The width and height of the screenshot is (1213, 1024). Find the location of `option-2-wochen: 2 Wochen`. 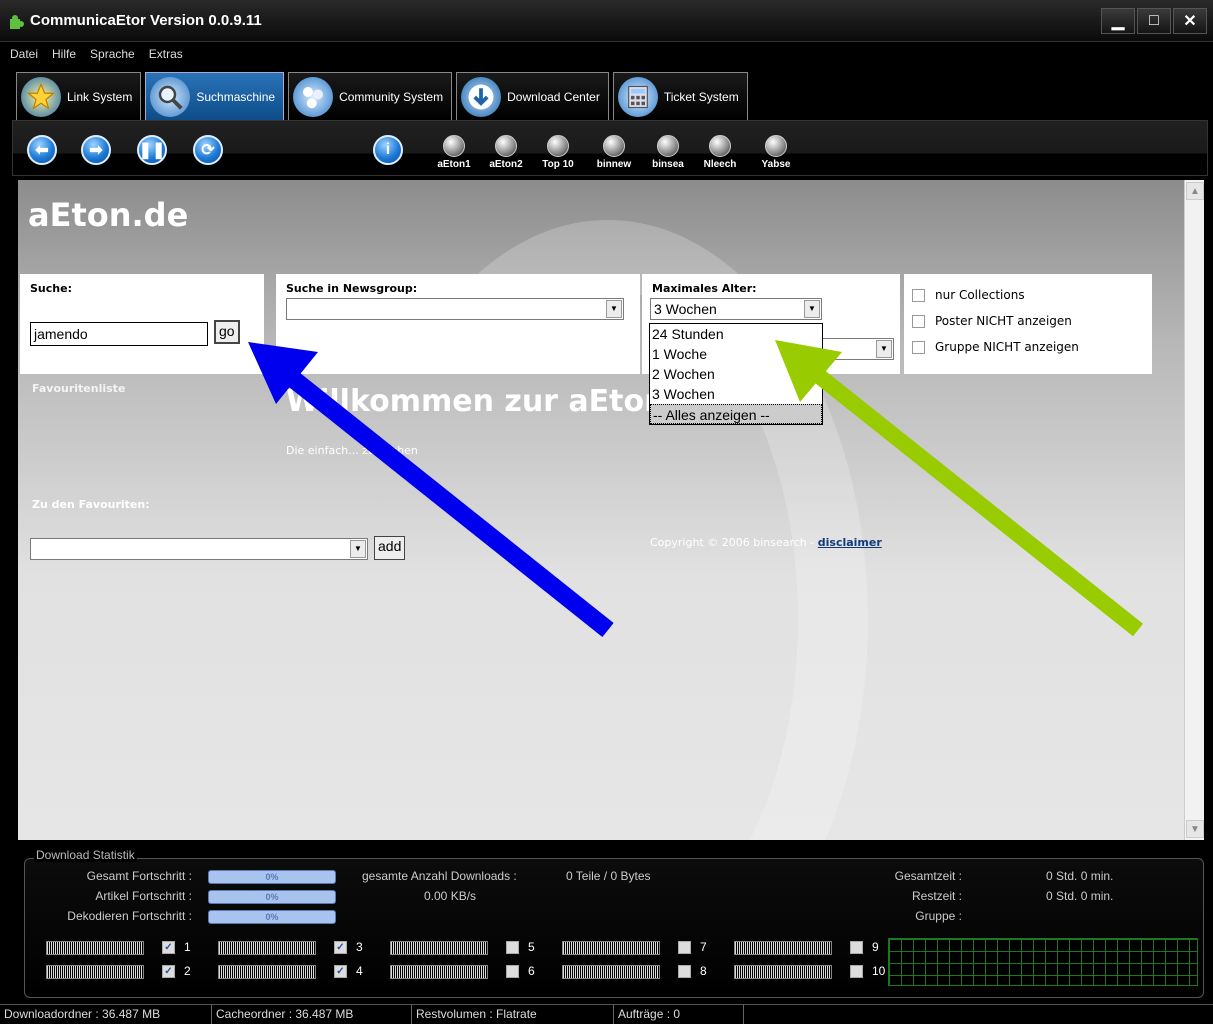

option-2-wochen: 2 Wochen is located at coordinates (736, 374).